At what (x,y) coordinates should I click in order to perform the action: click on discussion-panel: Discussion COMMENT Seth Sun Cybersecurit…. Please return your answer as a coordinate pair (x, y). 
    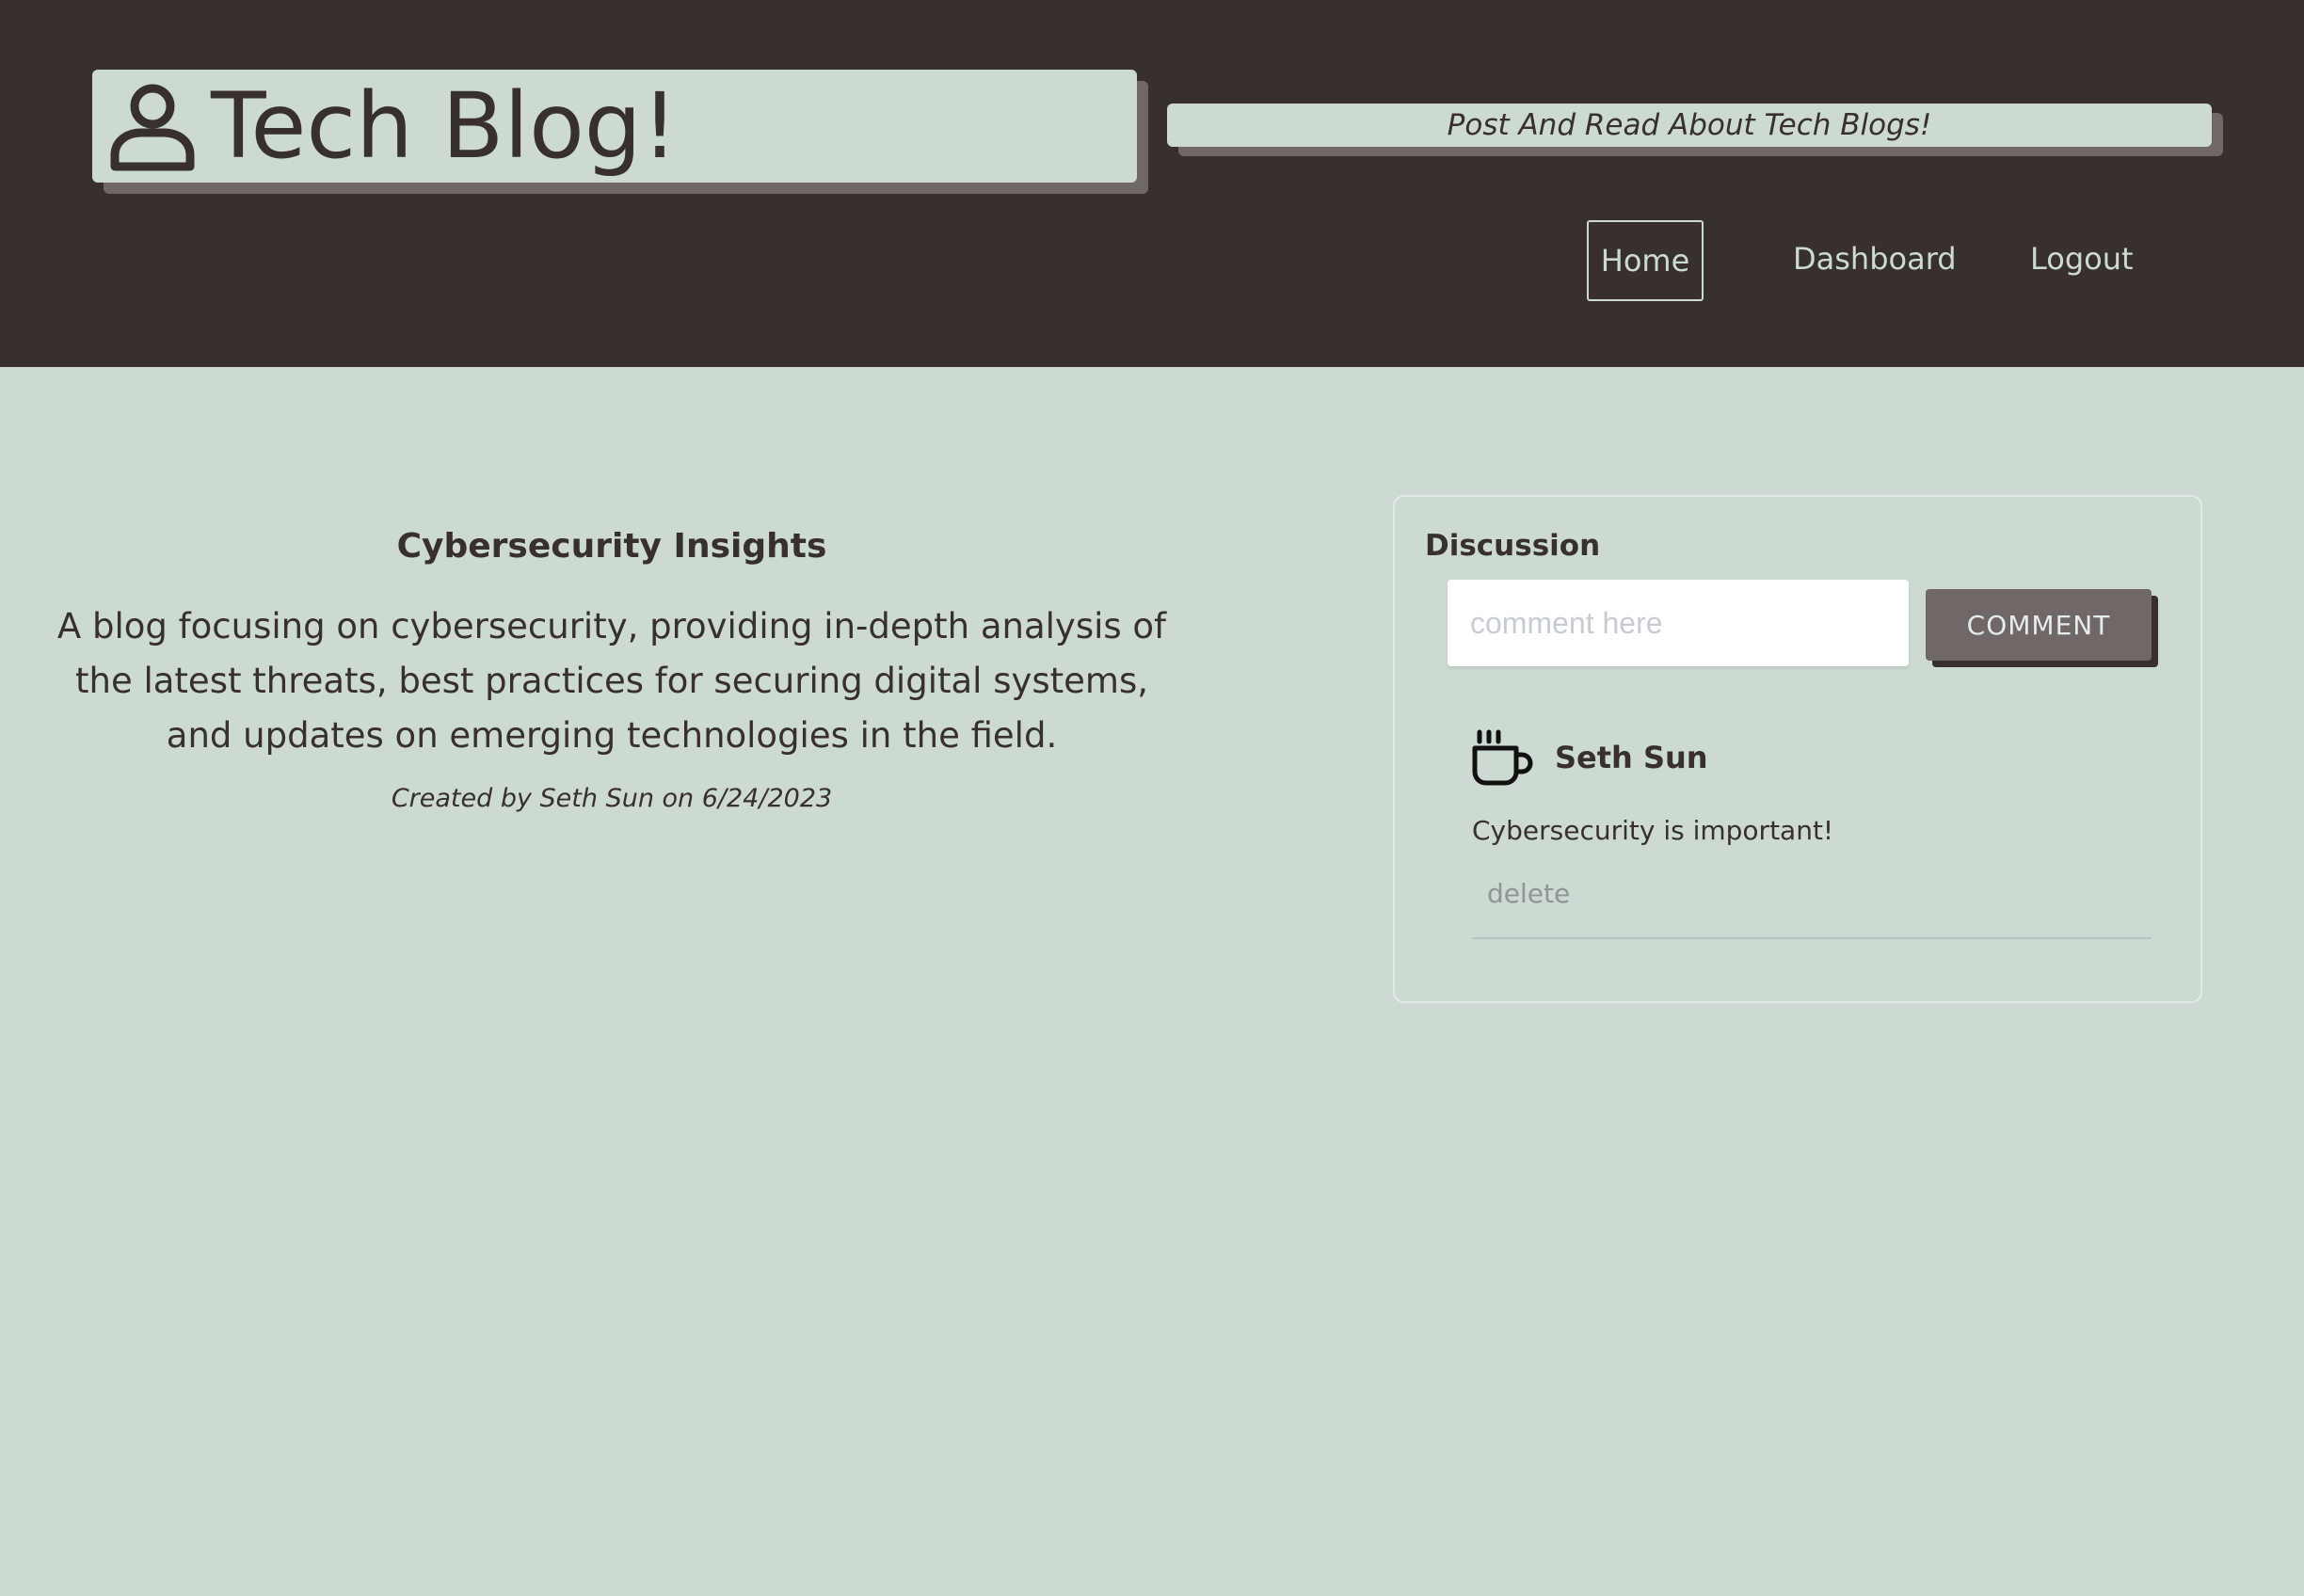
    Looking at the image, I should click on (1797, 749).